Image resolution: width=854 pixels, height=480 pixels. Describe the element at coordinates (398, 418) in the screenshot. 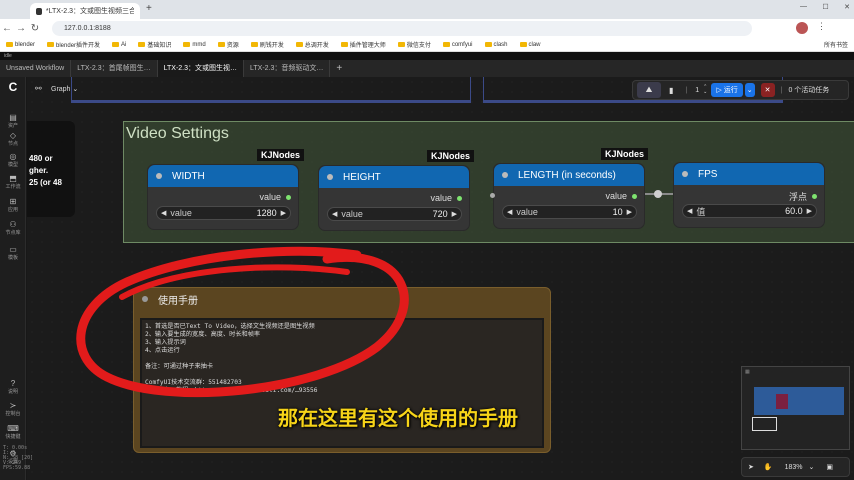

I see `video-subtitle: 那在这里有这个使用的手册` at that location.